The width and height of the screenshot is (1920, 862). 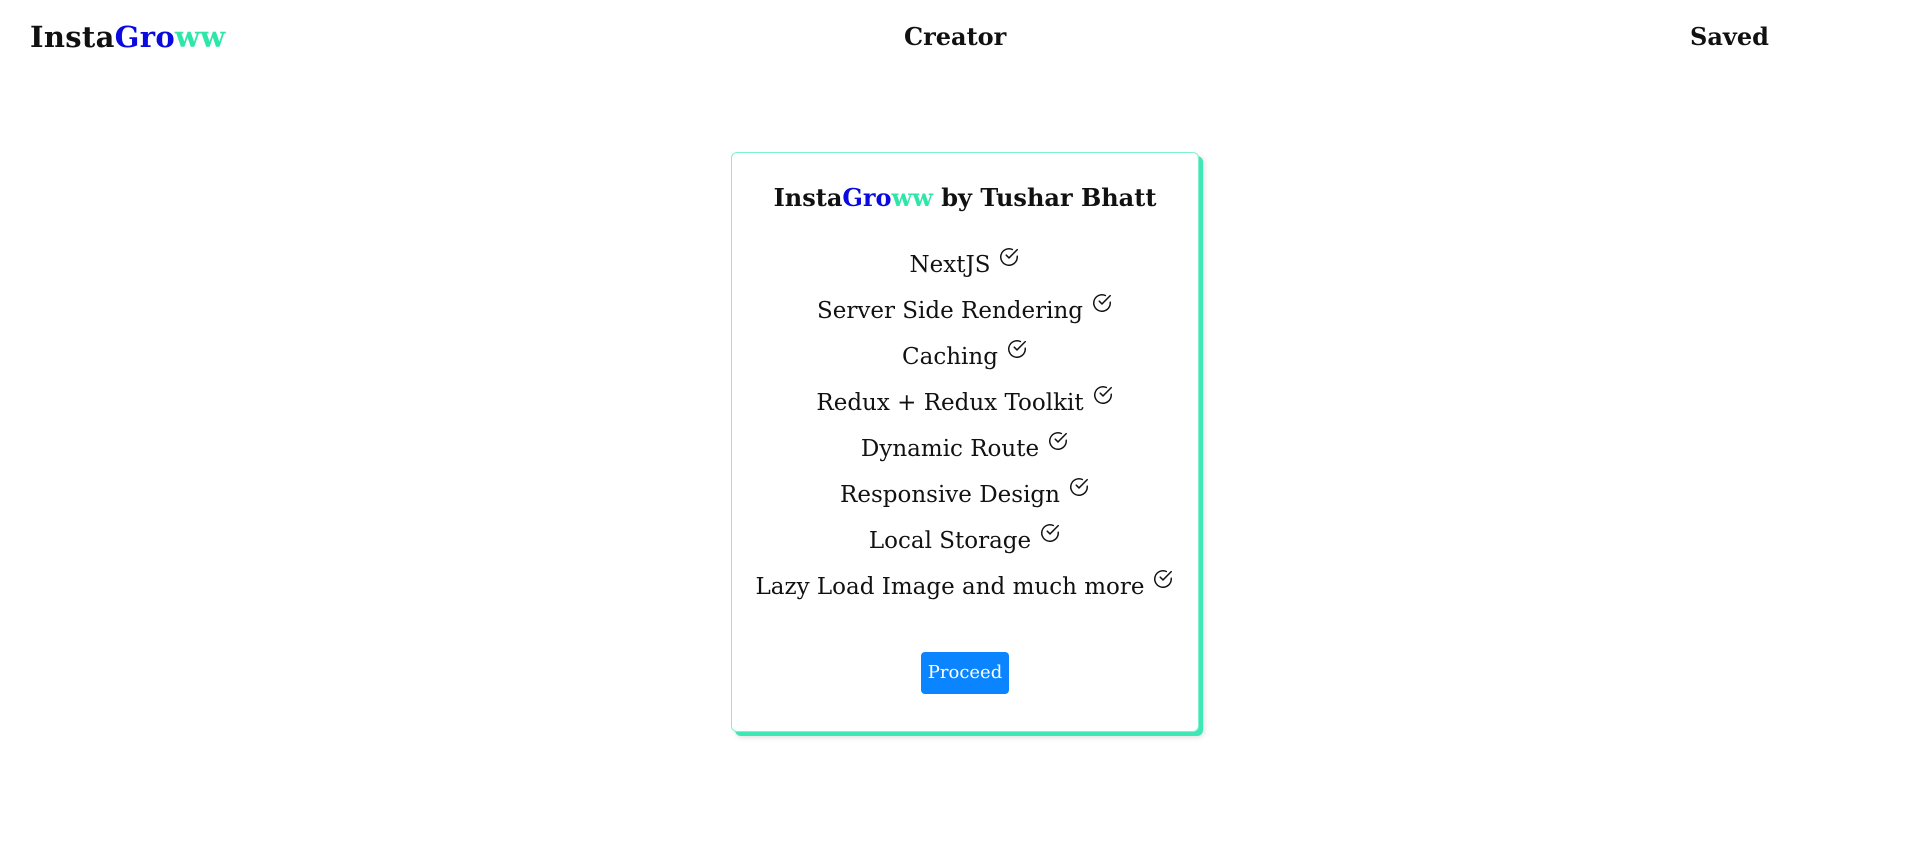 I want to click on card-title-gro: Gro, so click(x=867, y=197).